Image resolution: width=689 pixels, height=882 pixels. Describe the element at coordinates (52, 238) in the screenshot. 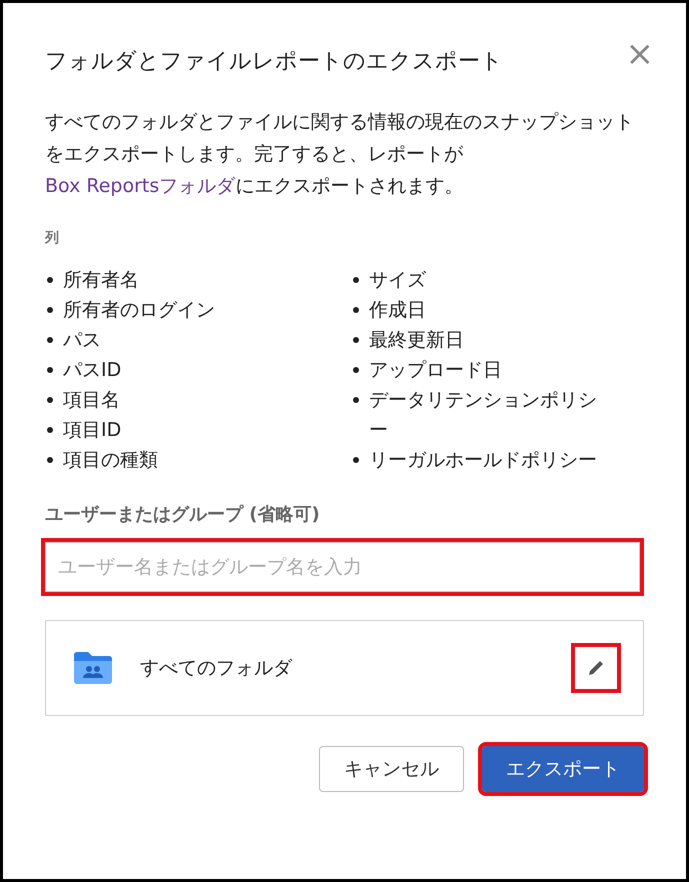

I see `columns-label: 列` at that location.